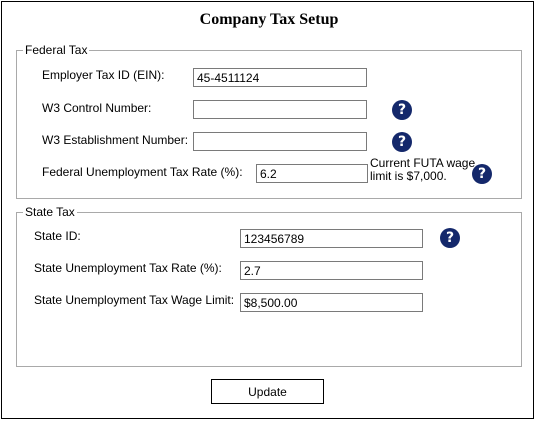 Image resolution: width=538 pixels, height=423 pixels. Describe the element at coordinates (56, 50) in the screenshot. I see `federal-tax-legend: Federal Tax` at that location.